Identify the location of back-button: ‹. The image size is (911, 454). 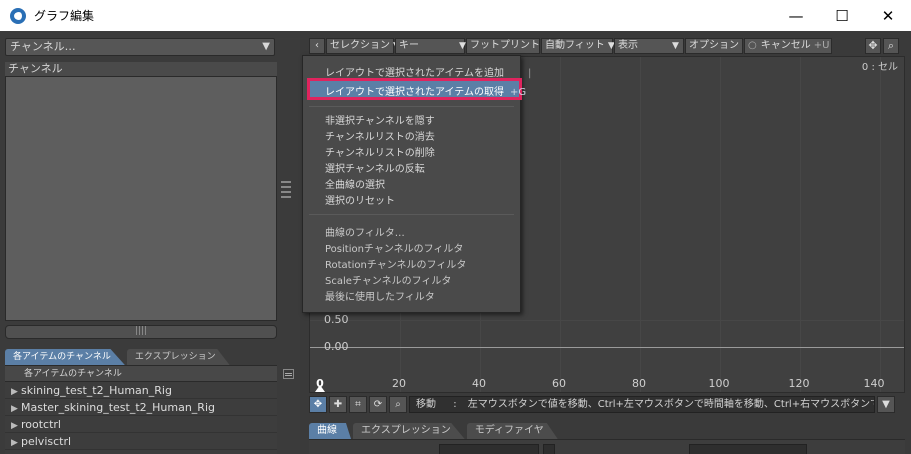
(317, 46).